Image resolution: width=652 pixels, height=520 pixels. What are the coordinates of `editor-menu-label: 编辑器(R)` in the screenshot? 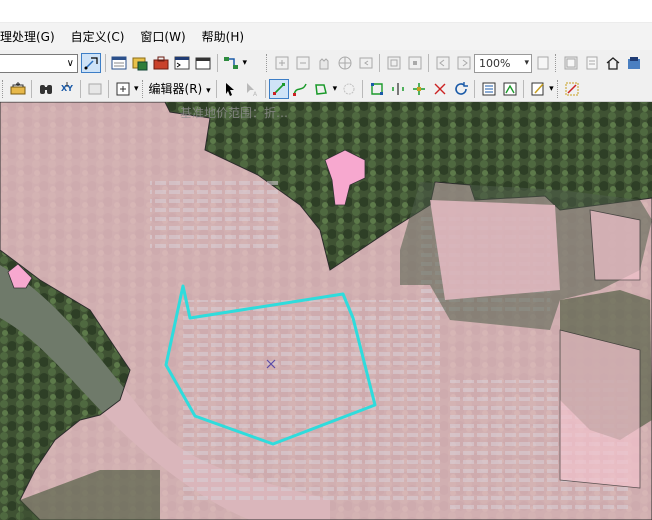 It's located at (175, 89).